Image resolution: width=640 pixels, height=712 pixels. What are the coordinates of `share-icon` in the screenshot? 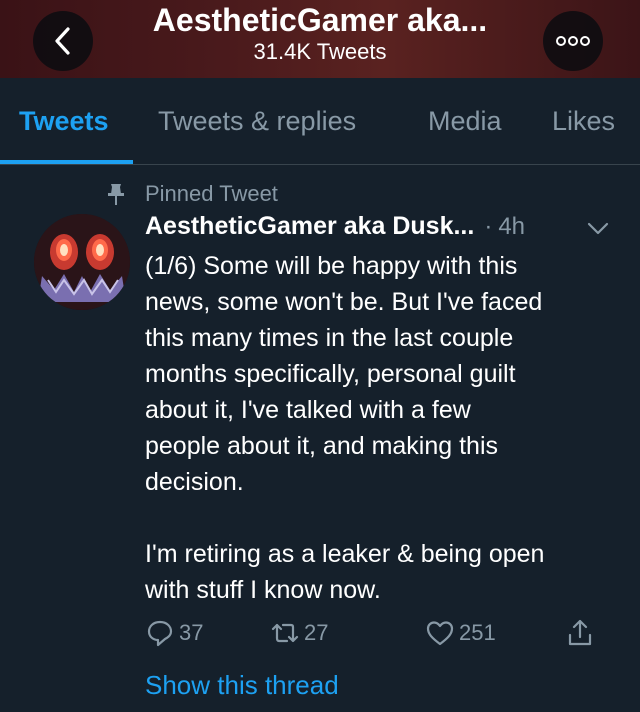 It's located at (580, 632).